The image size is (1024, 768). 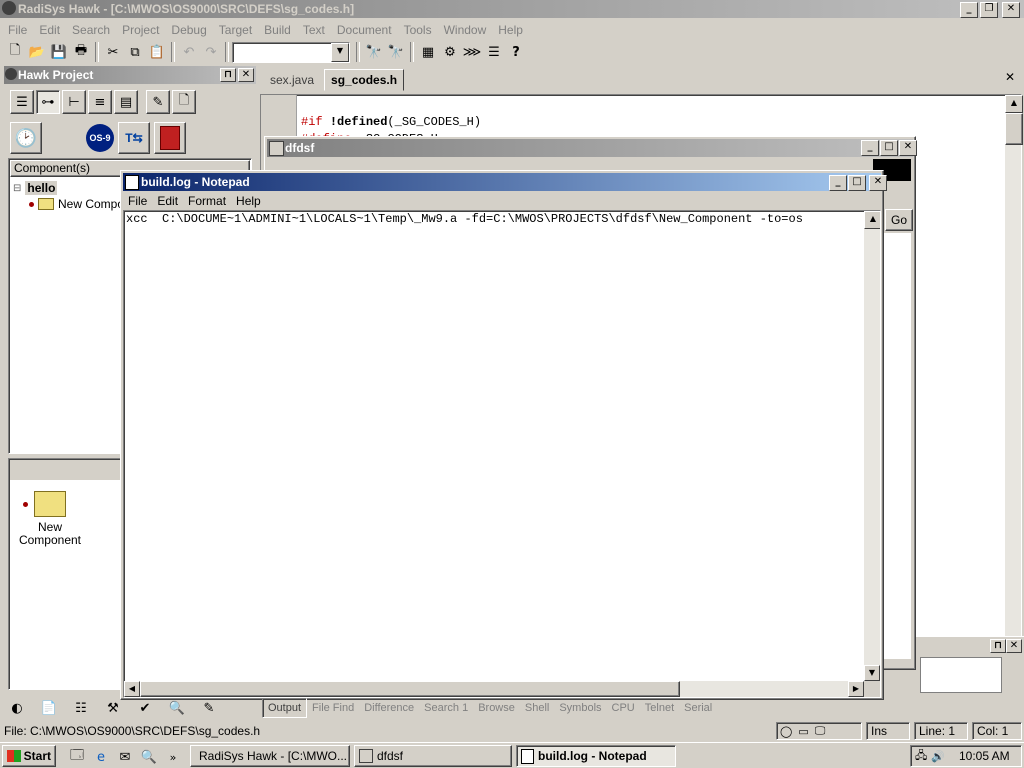 What do you see at coordinates (1010, 78) in the screenshot?
I see `editor-close-icon: ✕` at bounding box center [1010, 78].